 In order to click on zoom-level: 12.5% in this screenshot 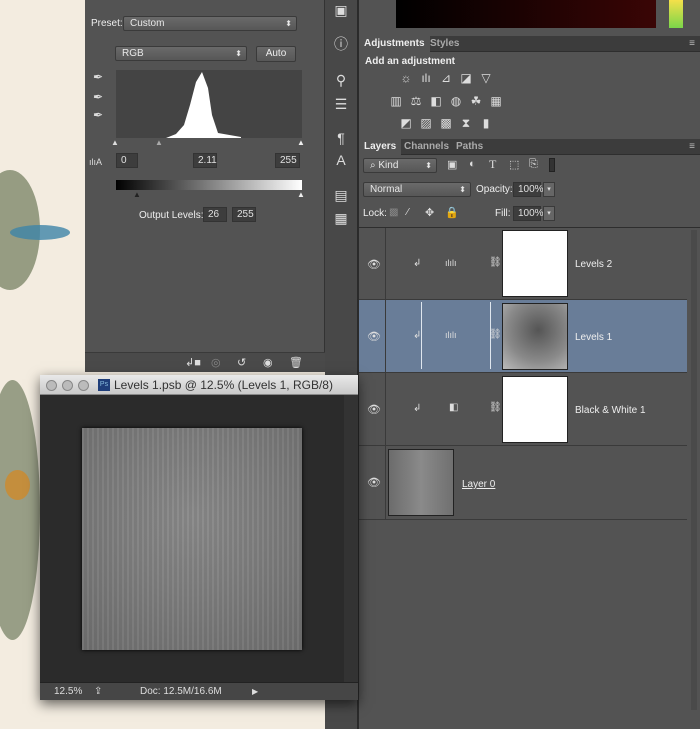, I will do `click(68, 691)`.